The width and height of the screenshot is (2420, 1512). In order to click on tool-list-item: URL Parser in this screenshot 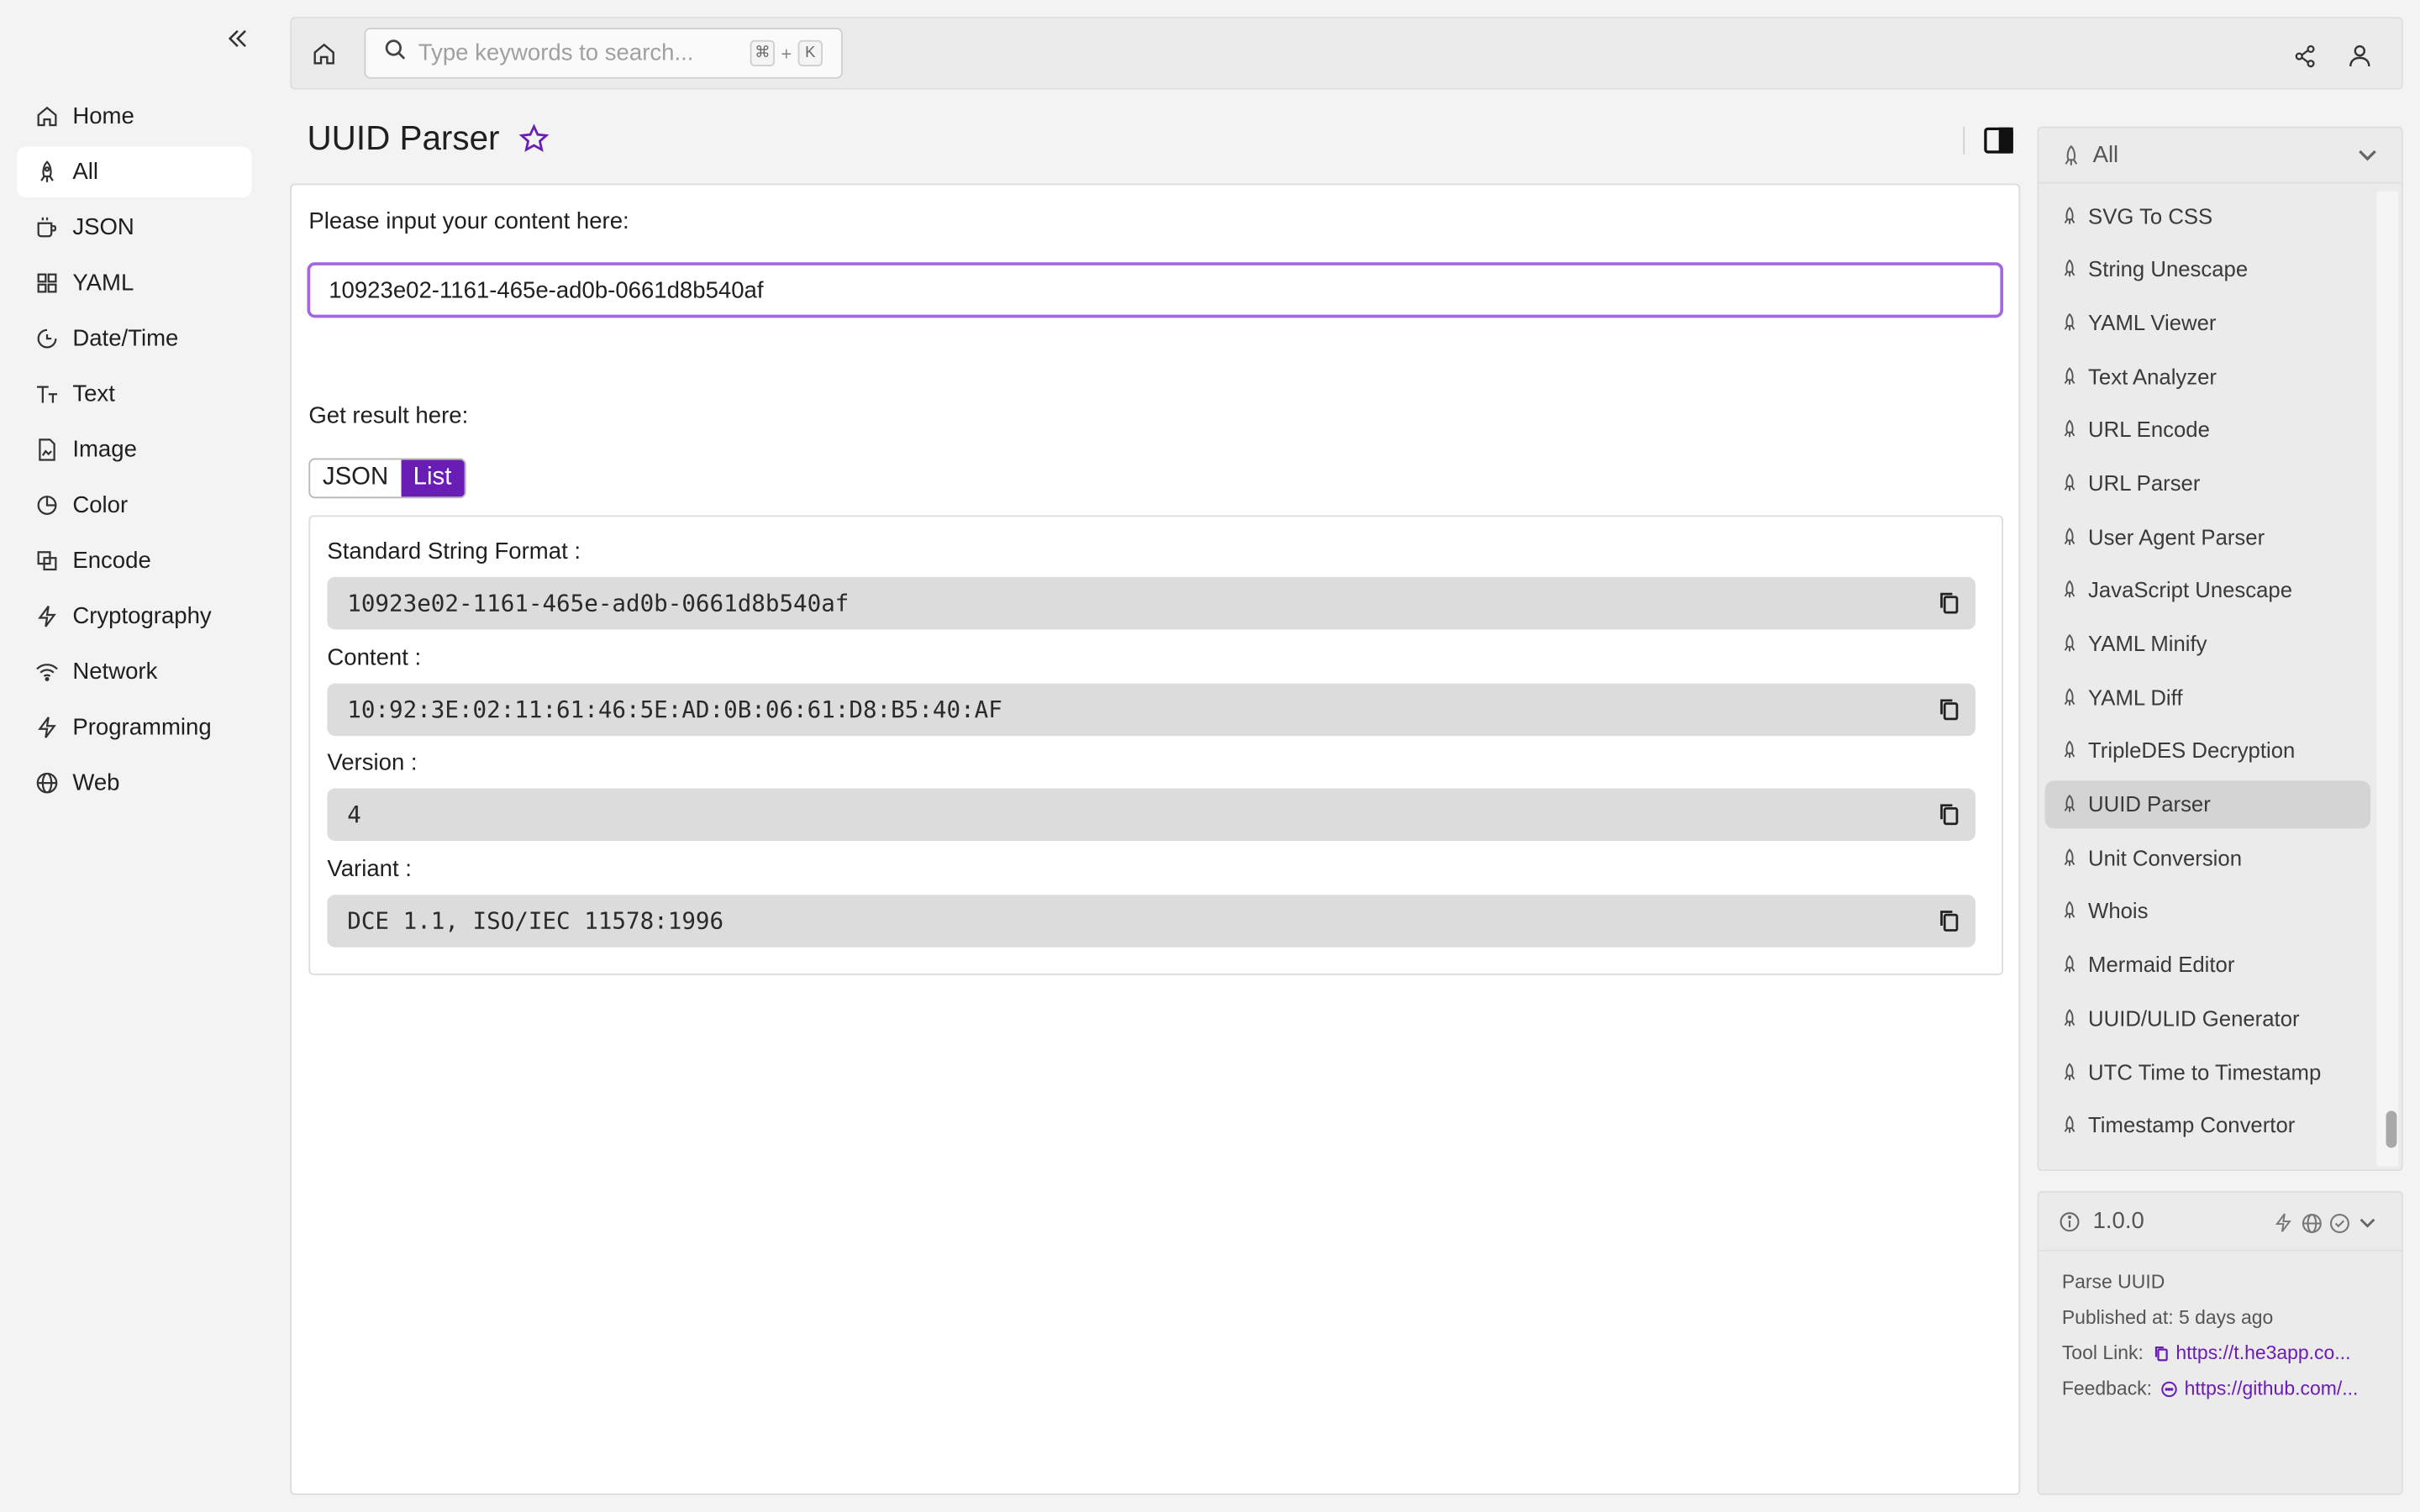, I will do `click(2208, 483)`.